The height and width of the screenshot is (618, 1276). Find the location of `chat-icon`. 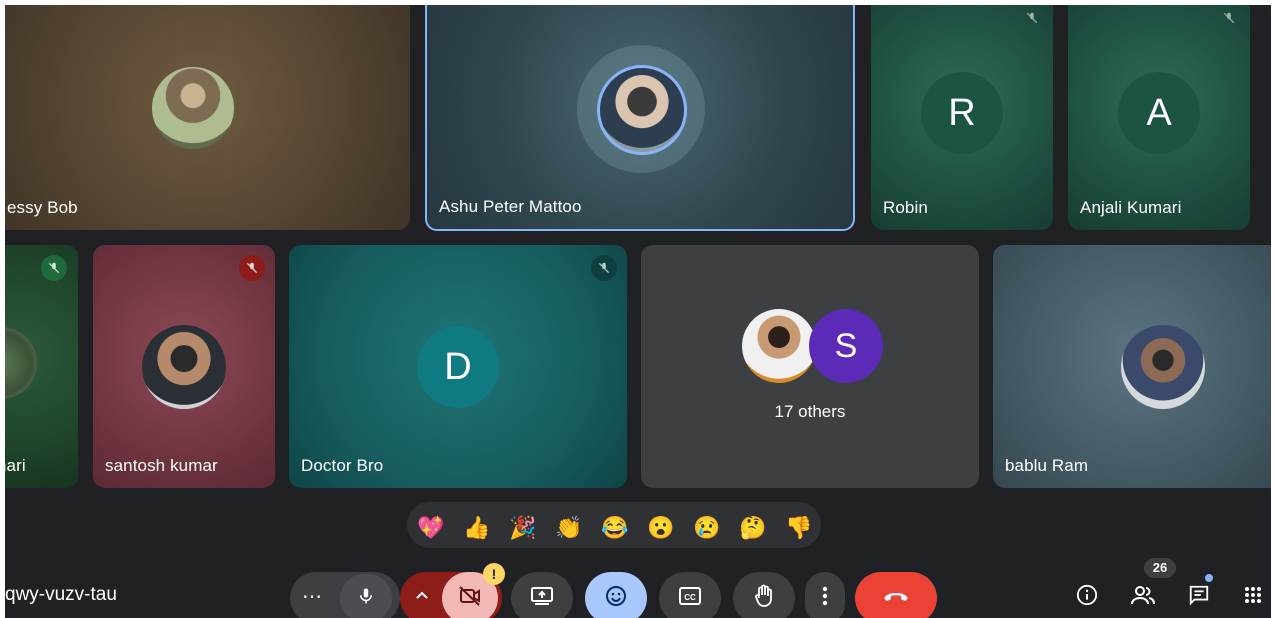

chat-icon is located at coordinates (1199, 597).